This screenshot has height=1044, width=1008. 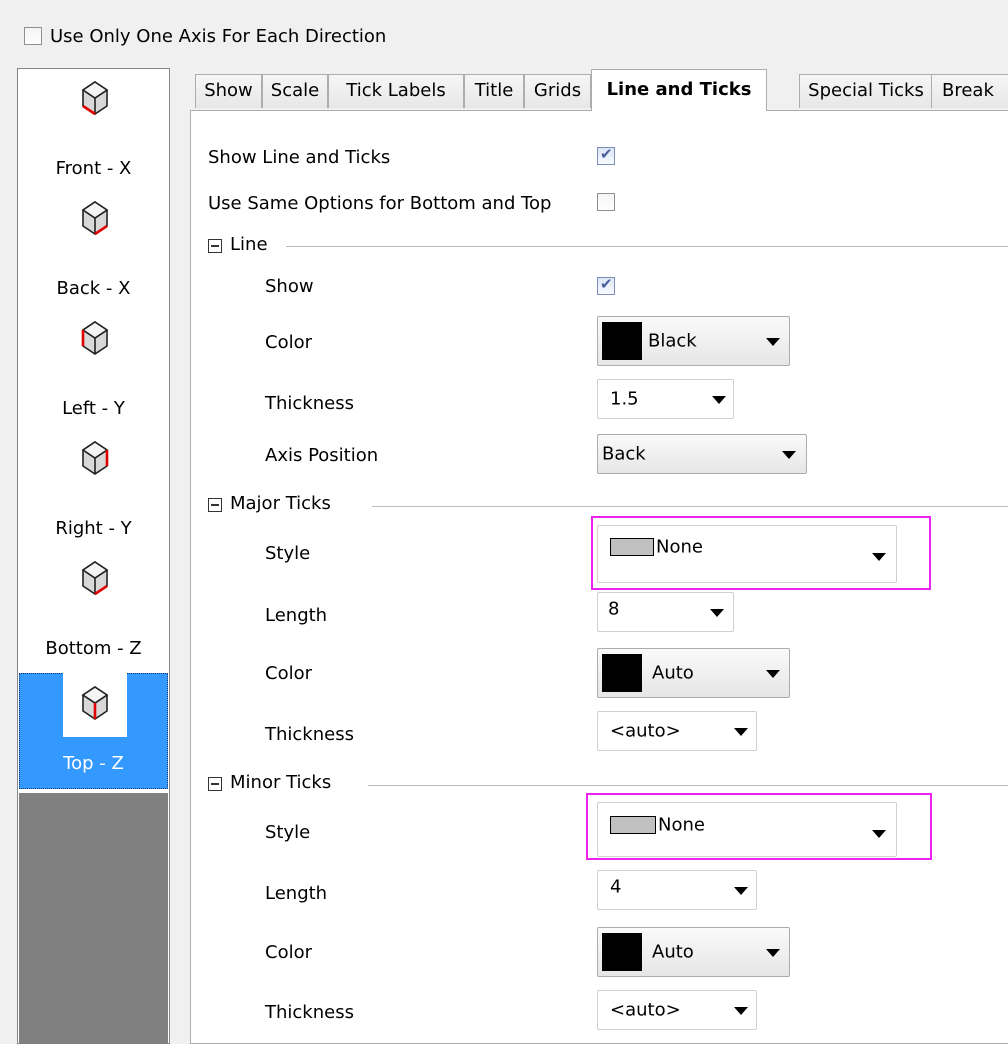 What do you see at coordinates (380, 203) in the screenshot?
I see `same-options-label: Use Same Options for Bottom and Top` at bounding box center [380, 203].